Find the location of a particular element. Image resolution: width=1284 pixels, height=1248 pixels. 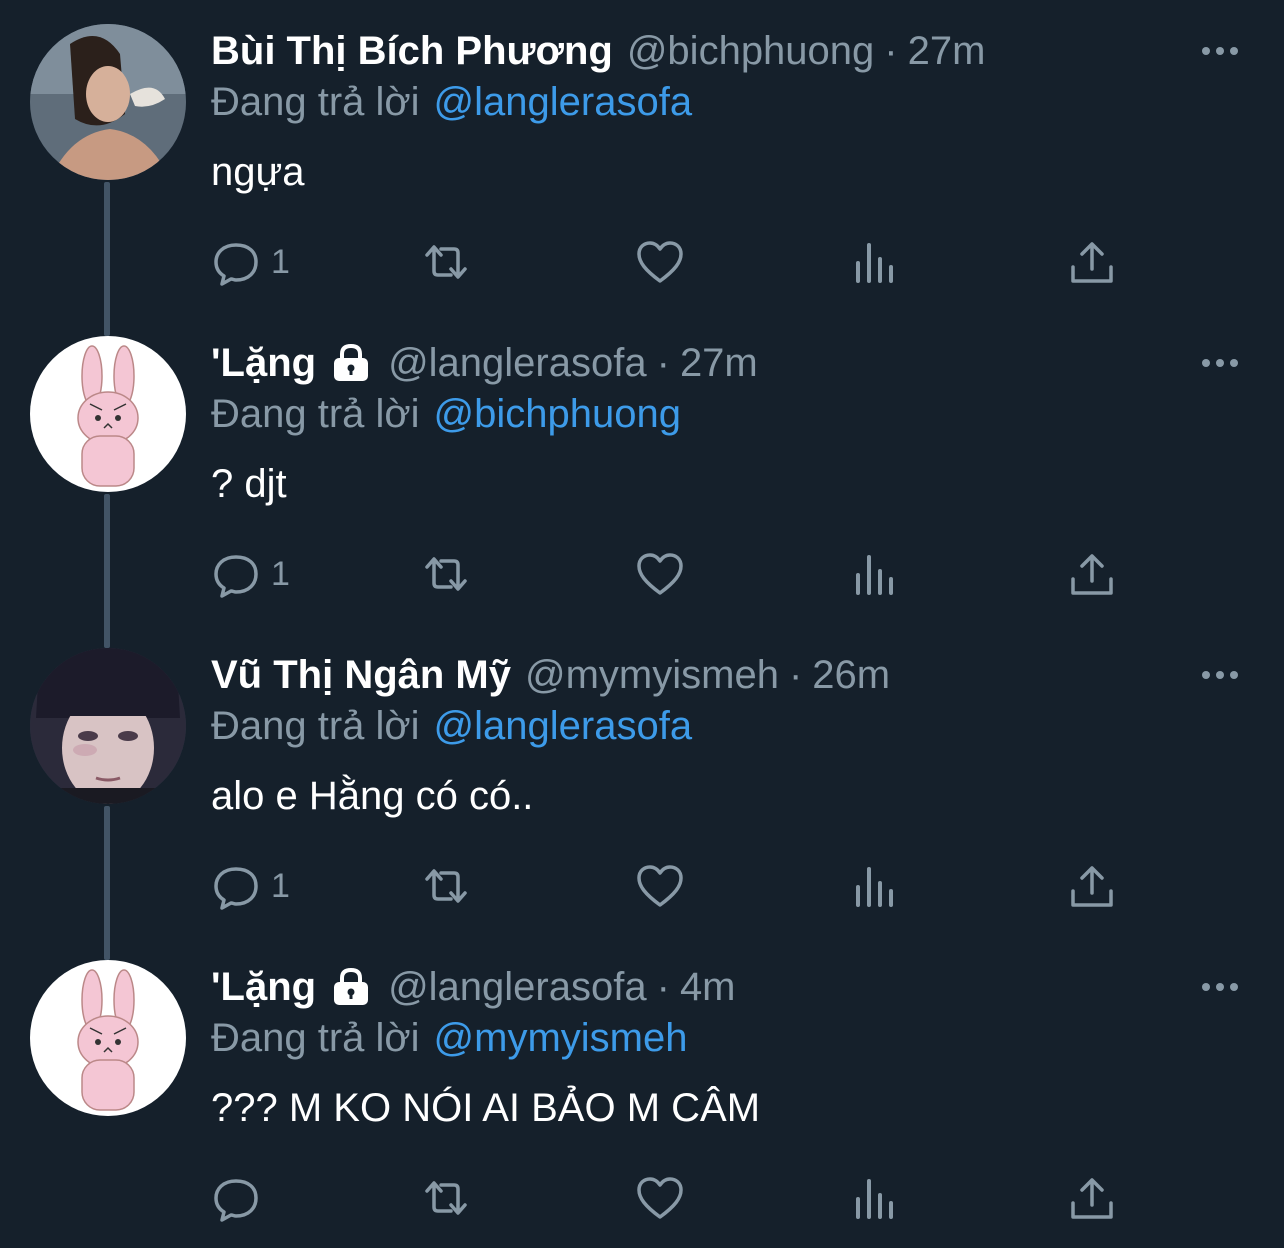

tweet-actions is located at coordinates (671, 1198).